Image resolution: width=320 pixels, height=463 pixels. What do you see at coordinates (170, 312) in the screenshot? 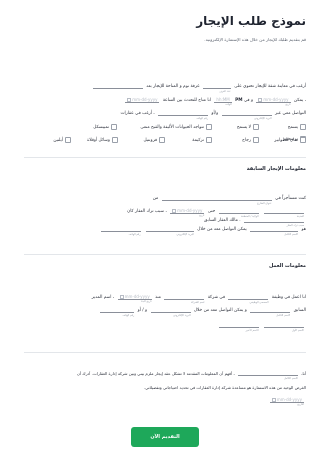
I see `manager-email-field: البريد الإلكتروني` at bounding box center [170, 312].